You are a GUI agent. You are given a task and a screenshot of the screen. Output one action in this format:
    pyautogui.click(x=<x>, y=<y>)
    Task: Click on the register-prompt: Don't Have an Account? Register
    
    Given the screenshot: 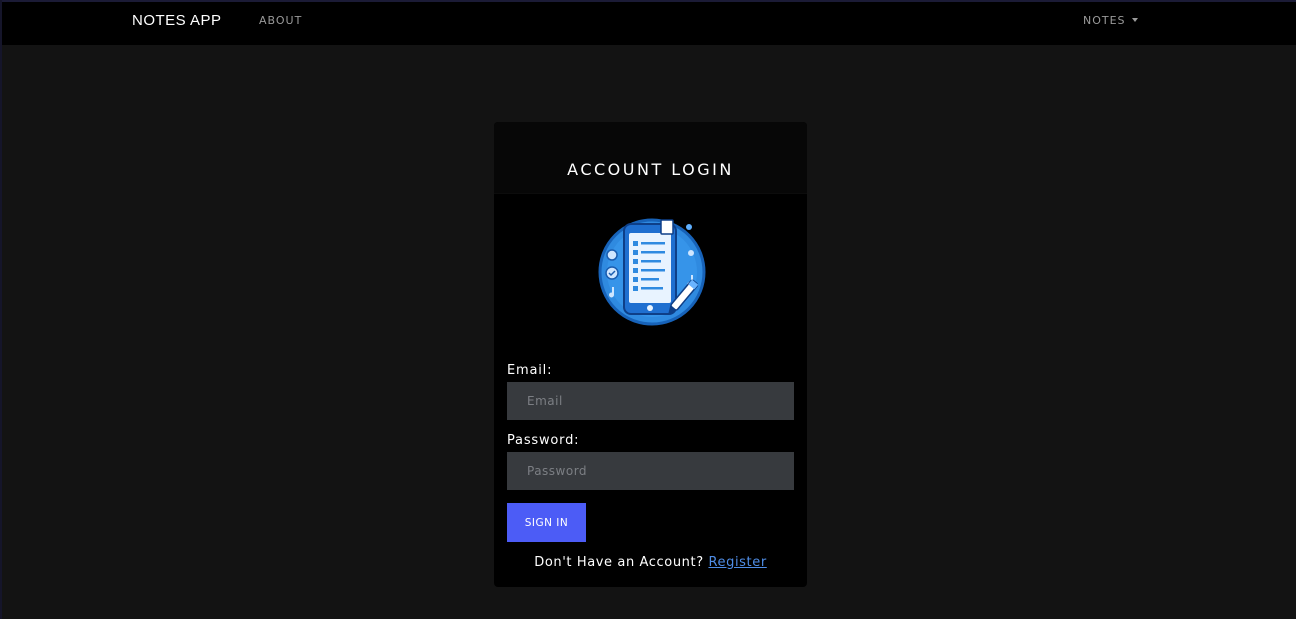 What is the action you would take?
    pyautogui.click(x=650, y=562)
    